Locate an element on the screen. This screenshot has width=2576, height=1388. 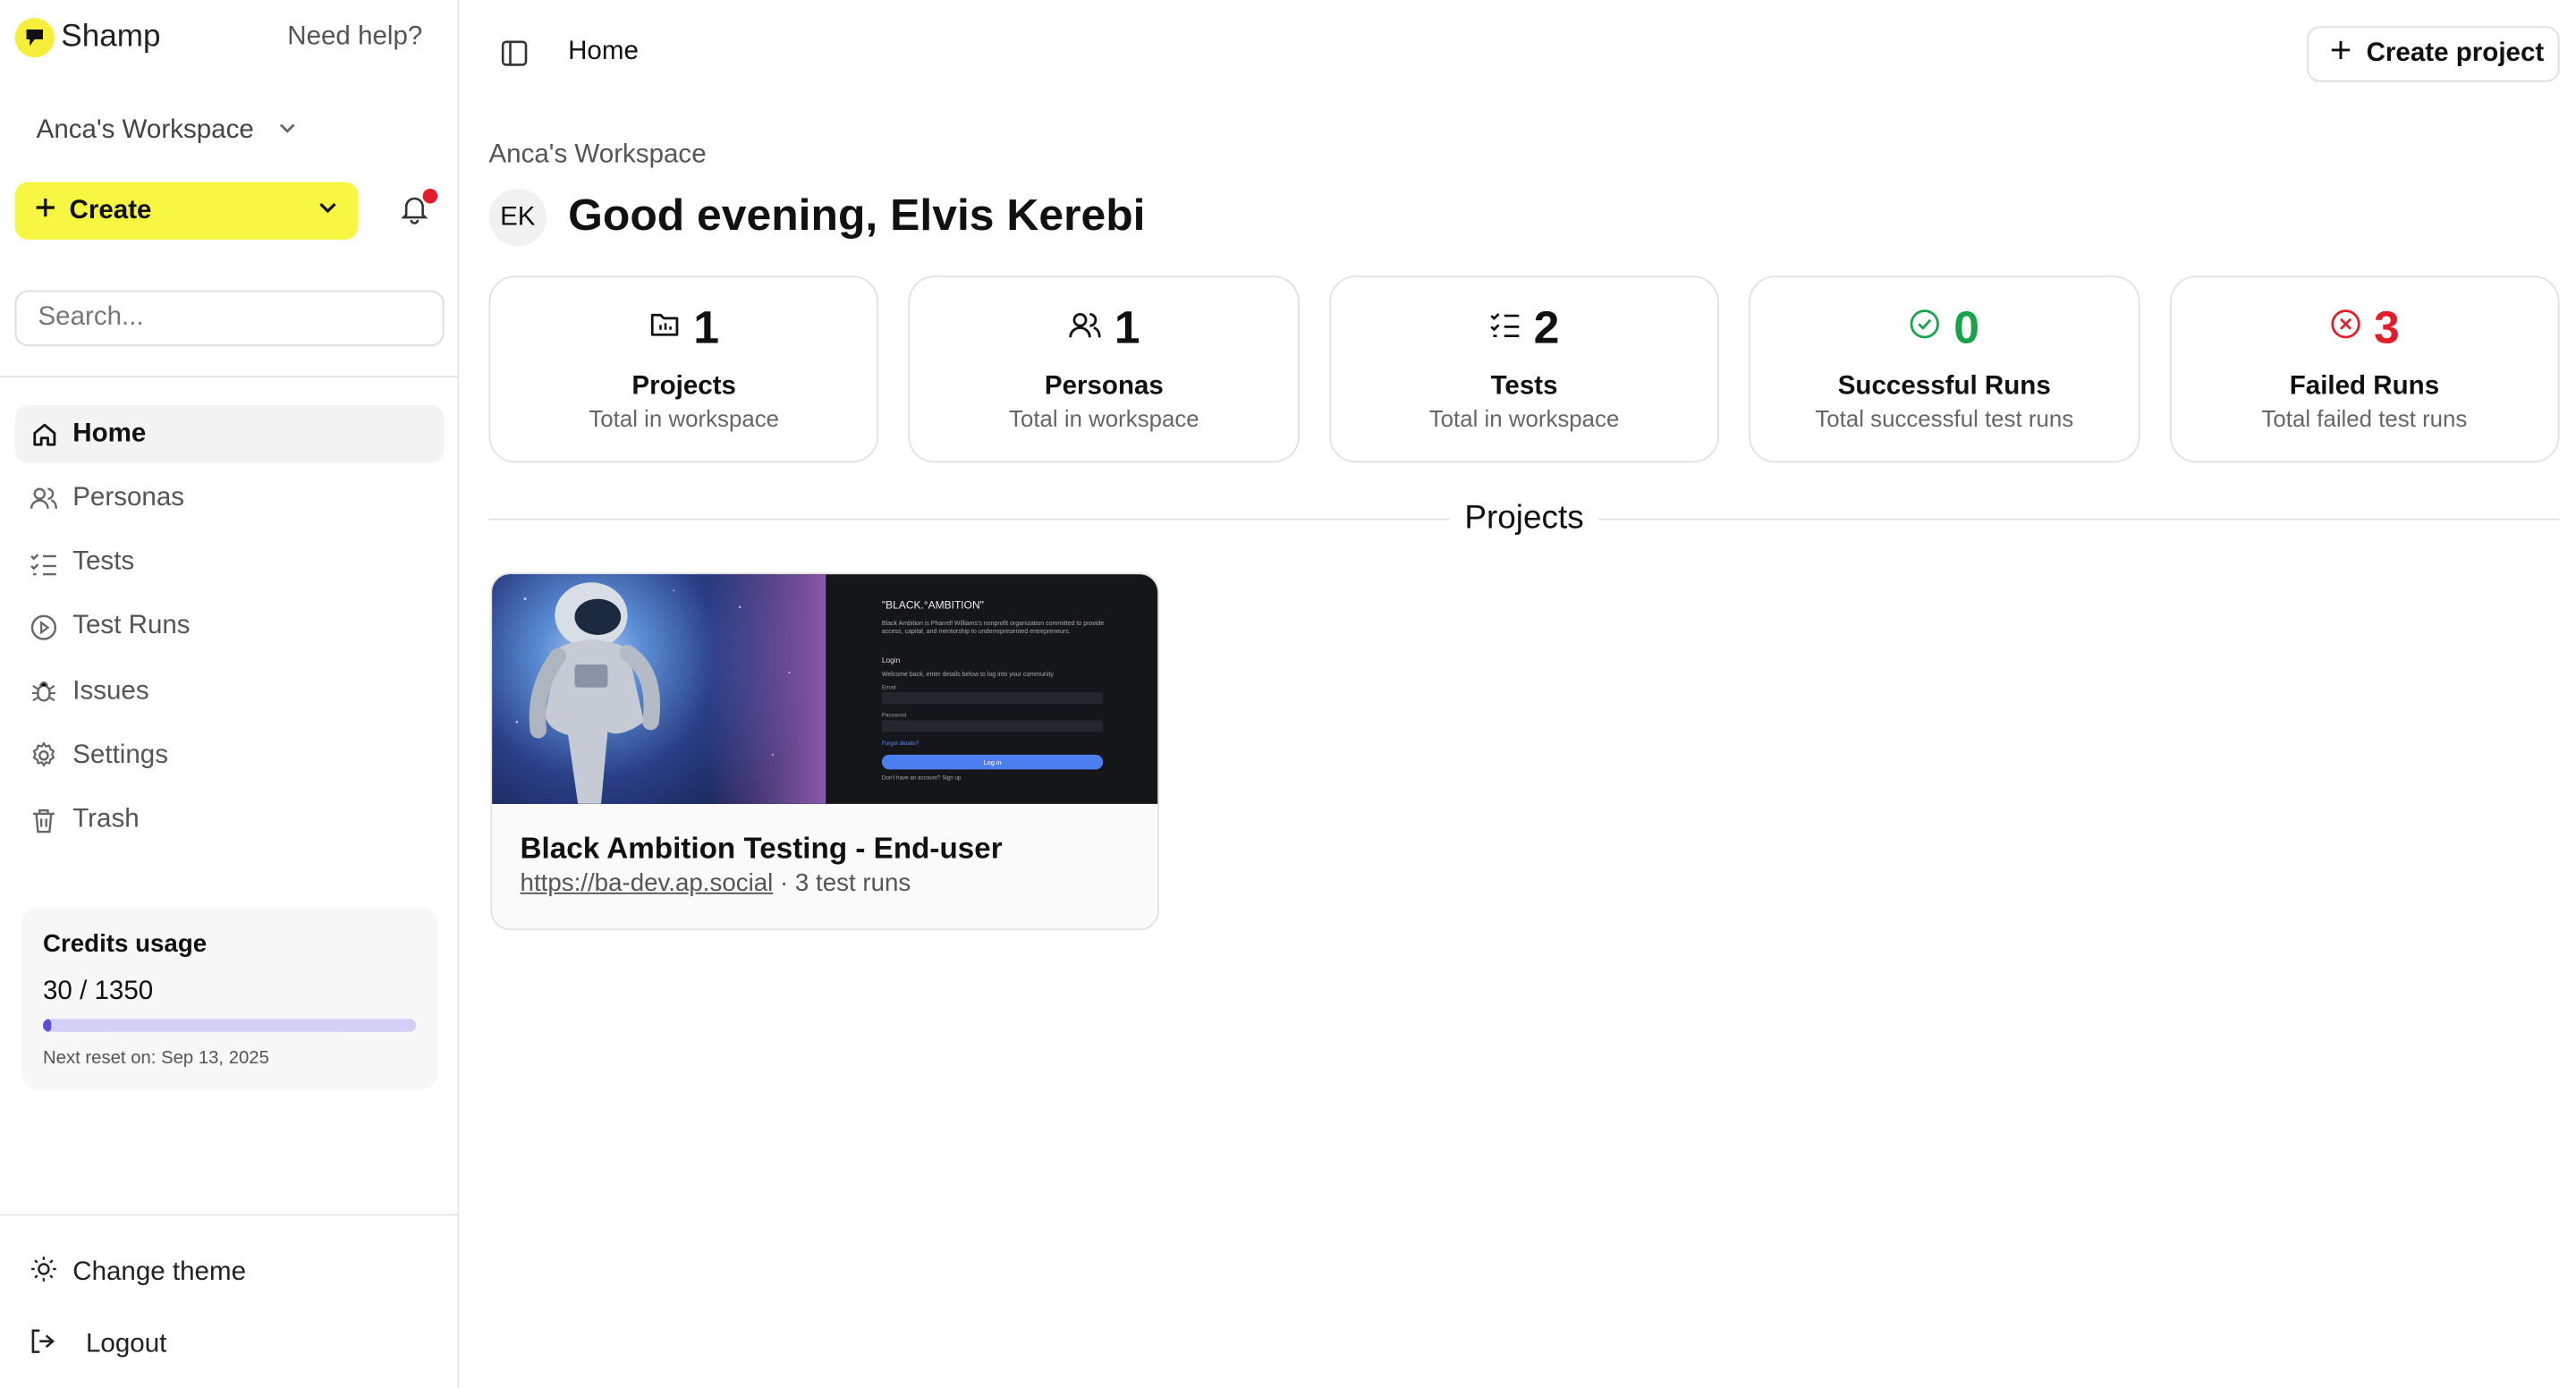
preview-login-title: Login is located at coordinates (891, 660).